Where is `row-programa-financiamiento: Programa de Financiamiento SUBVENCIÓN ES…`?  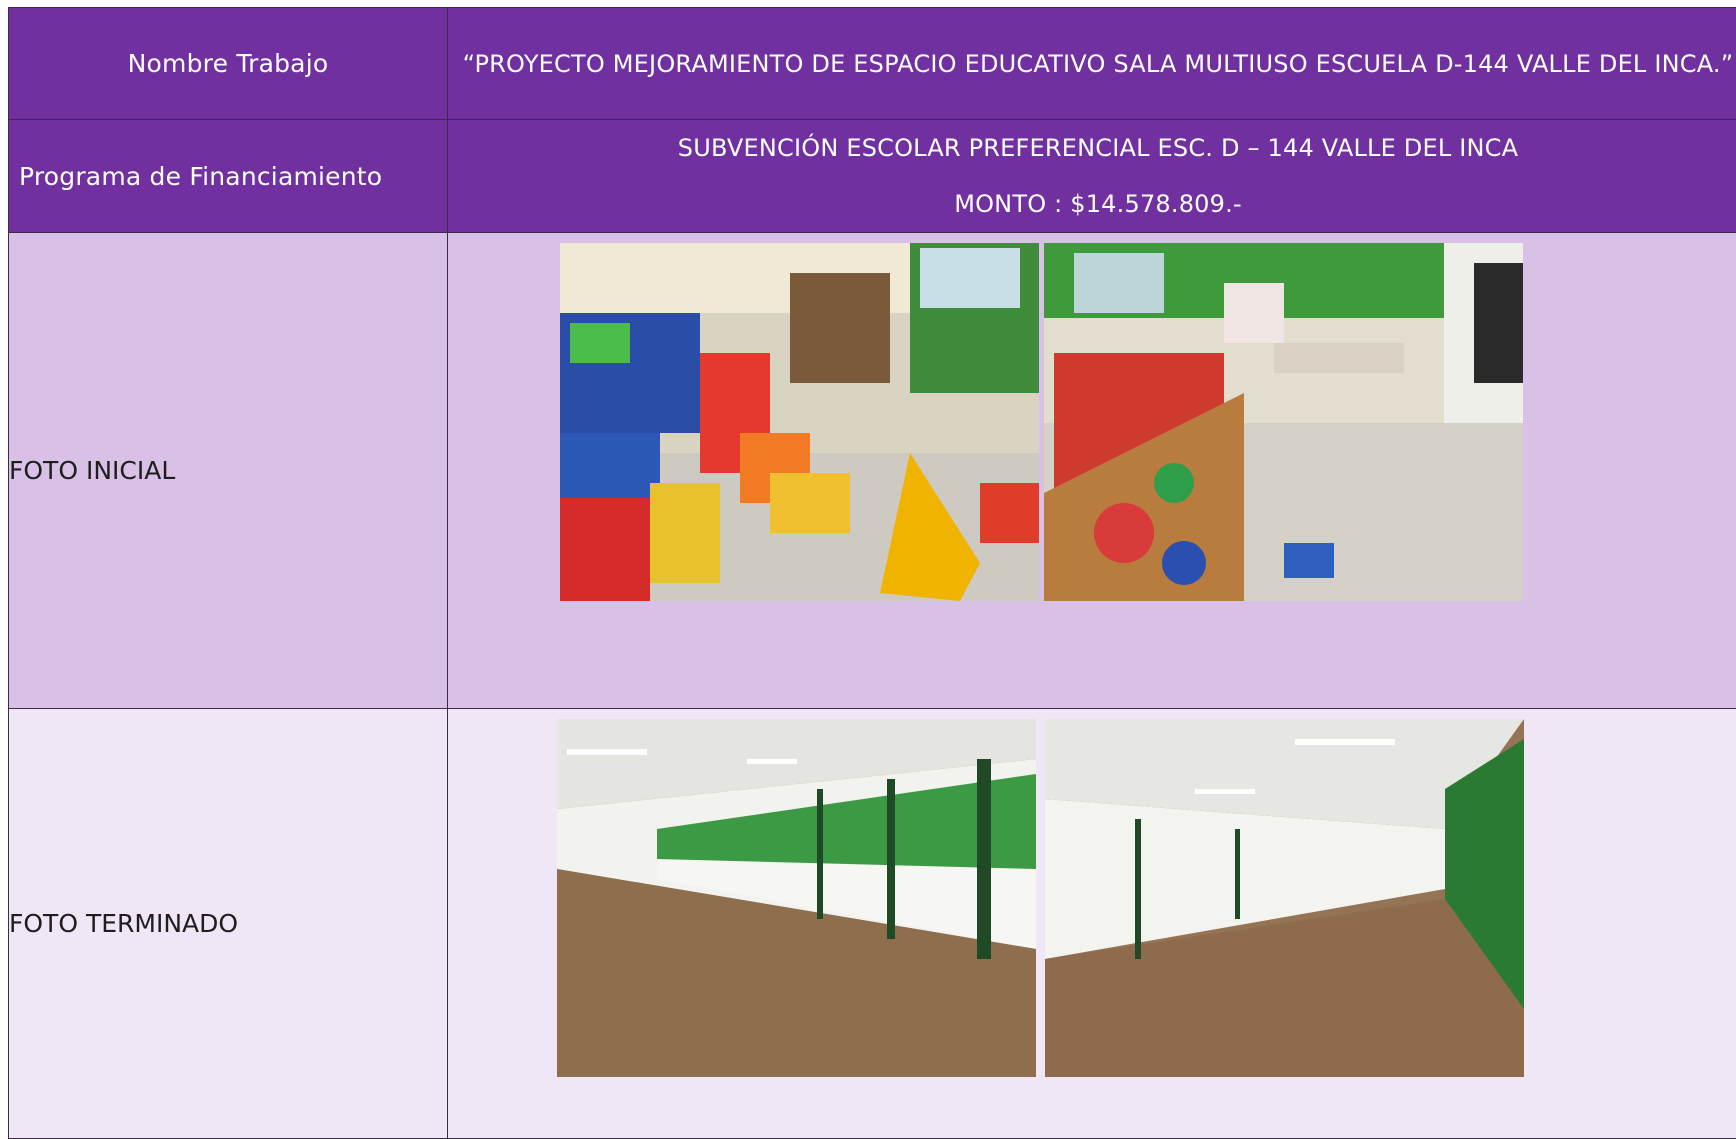 row-programa-financiamiento: Programa de Financiamiento SUBVENCIÓN ES… is located at coordinates (872, 176).